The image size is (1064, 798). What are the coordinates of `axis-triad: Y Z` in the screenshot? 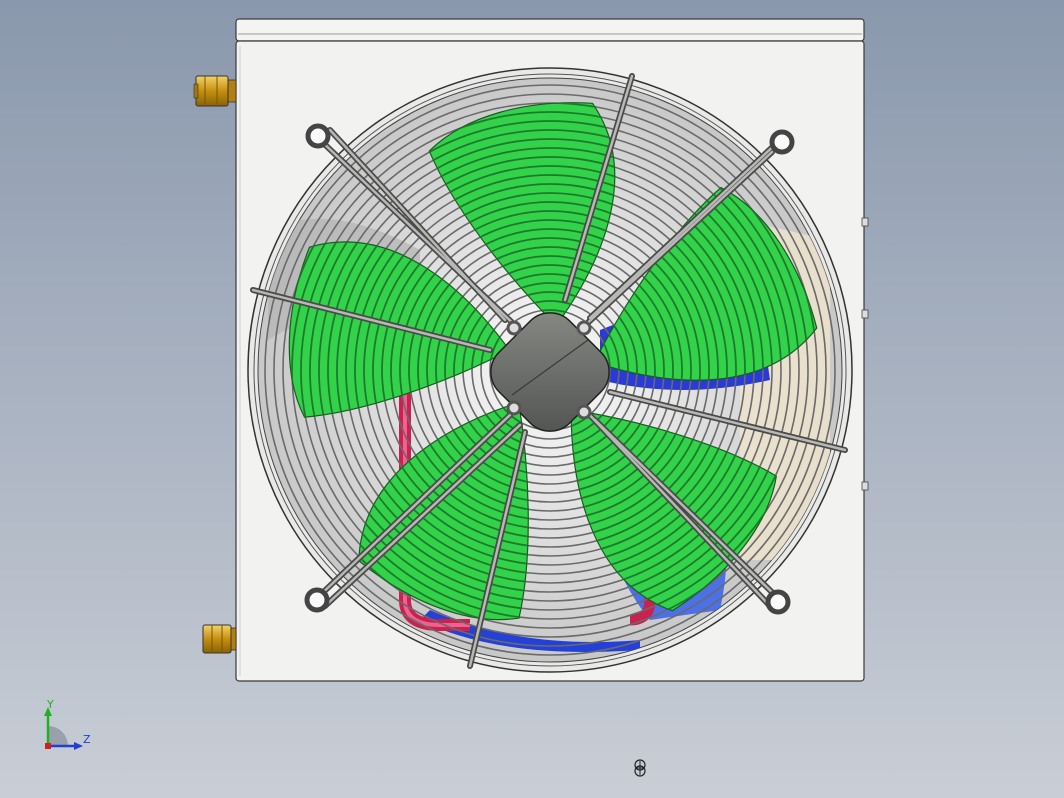 It's located at (68, 728).